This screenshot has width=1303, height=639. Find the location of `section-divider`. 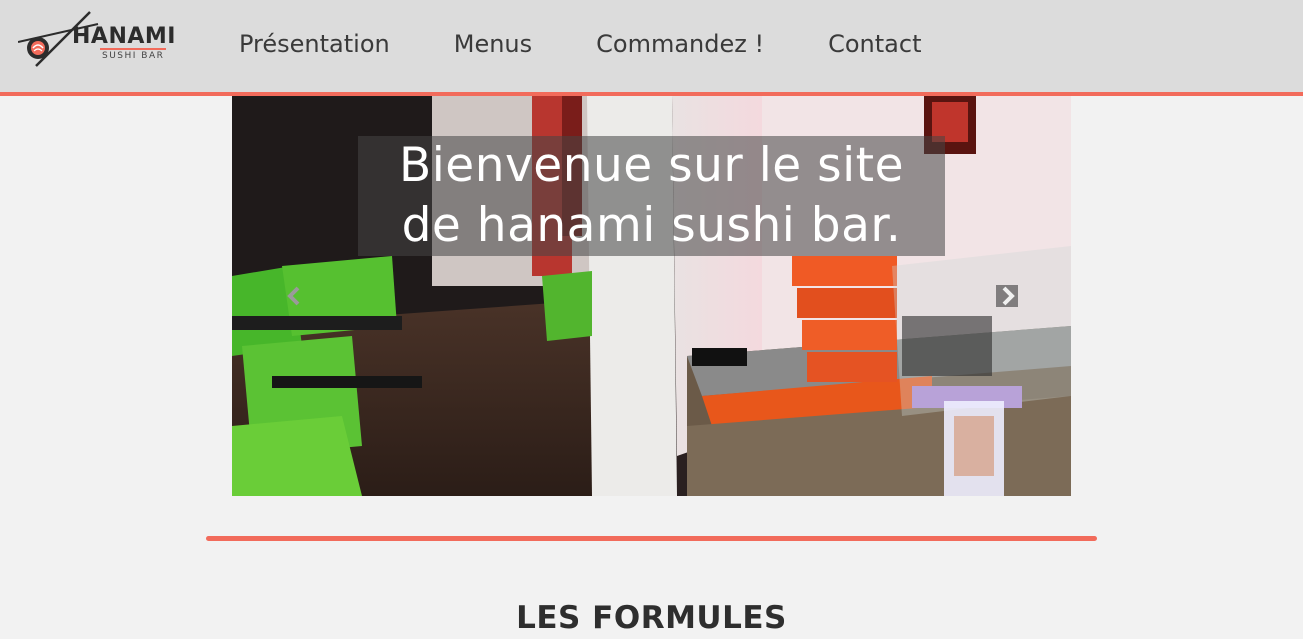

section-divider is located at coordinates (651, 538).